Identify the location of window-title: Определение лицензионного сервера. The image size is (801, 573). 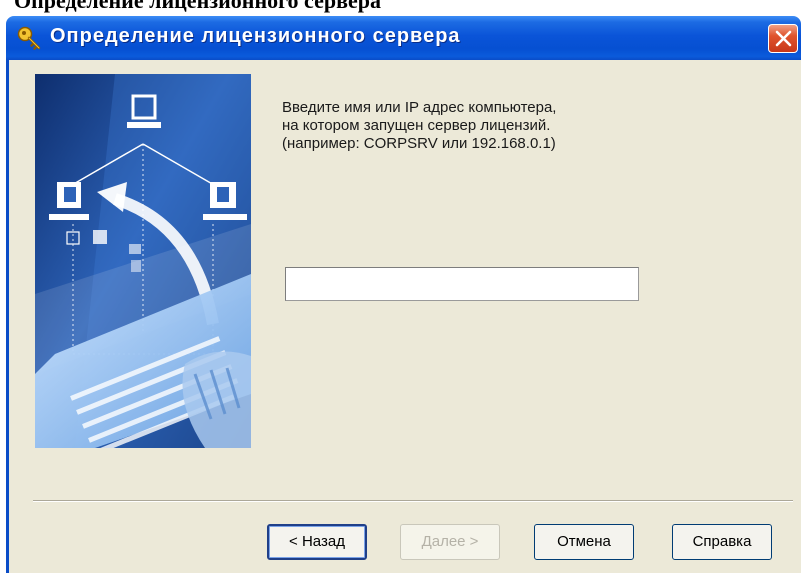
(255, 36).